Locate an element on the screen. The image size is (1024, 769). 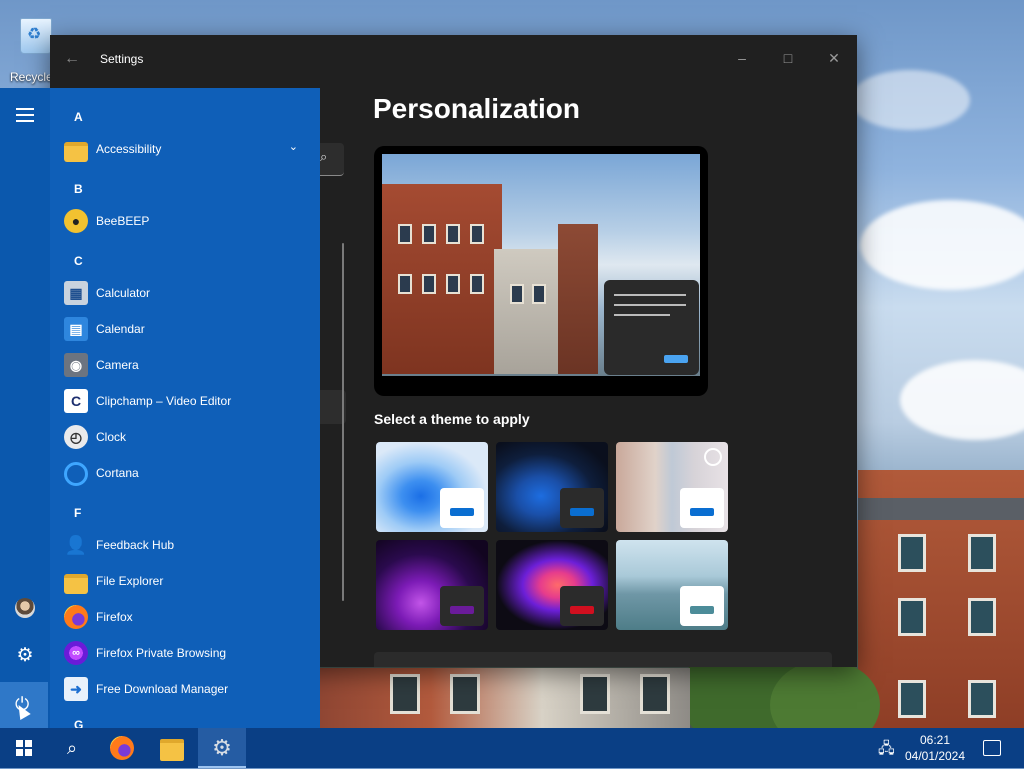
group-header-b: B is located at coordinates (78, 189).